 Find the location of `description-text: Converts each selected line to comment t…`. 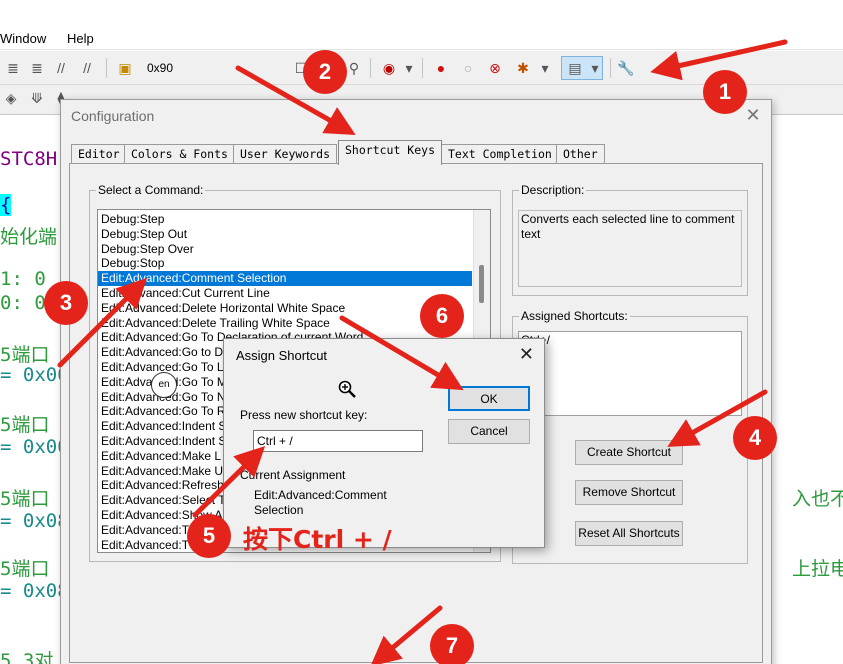

description-text: Converts each selected line to comment t… is located at coordinates (630, 248).